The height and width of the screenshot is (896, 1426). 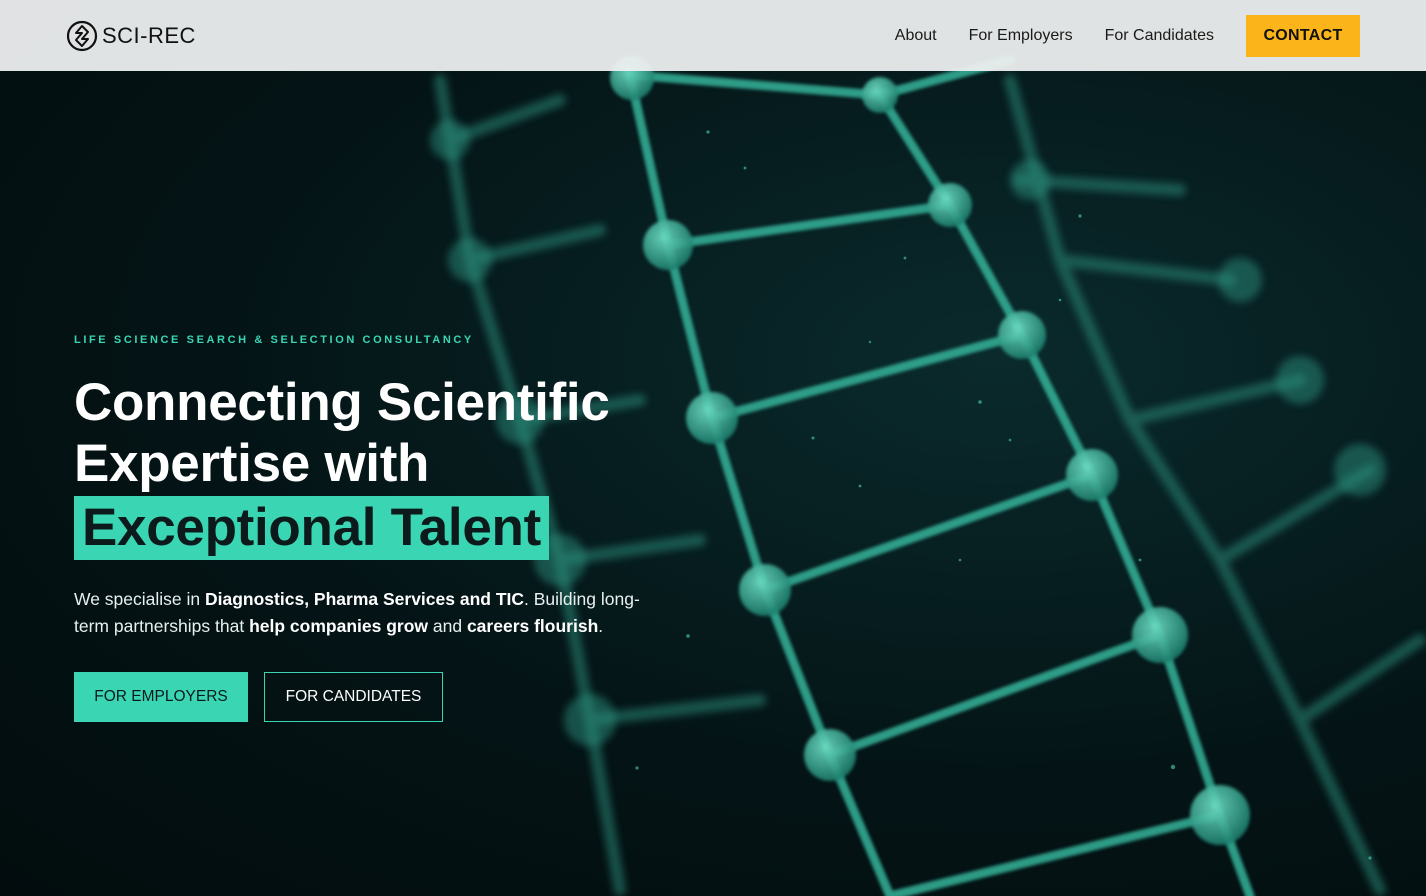 I want to click on nav-for-candidates: For Candidates, so click(x=1159, y=36).